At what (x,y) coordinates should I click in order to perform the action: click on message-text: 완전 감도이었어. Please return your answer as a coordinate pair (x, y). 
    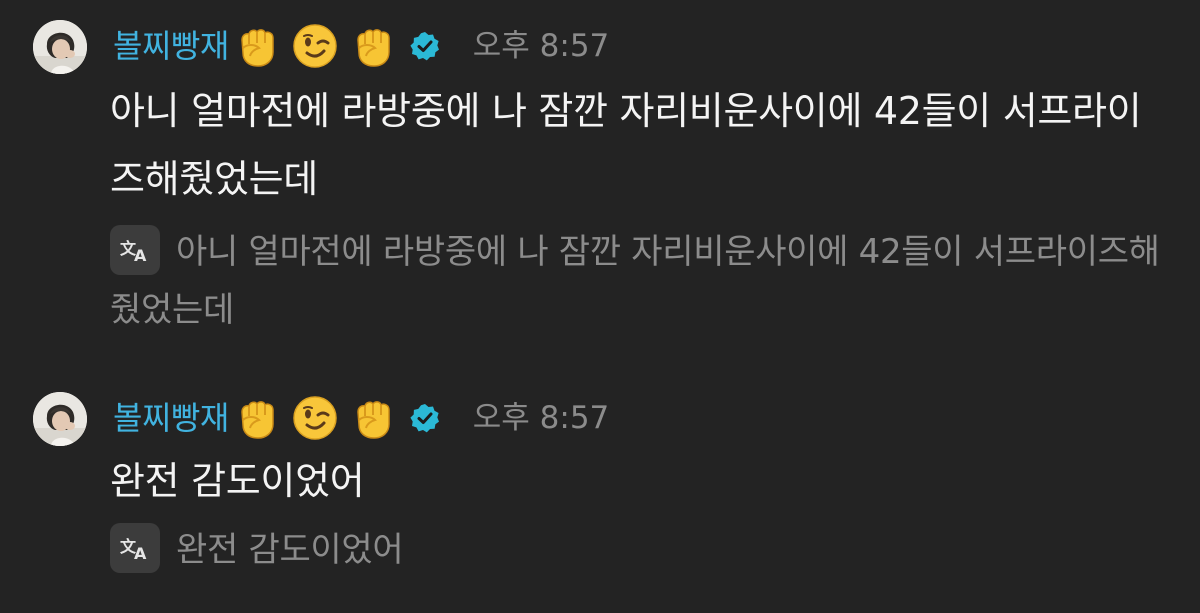
    Looking at the image, I should click on (237, 481).